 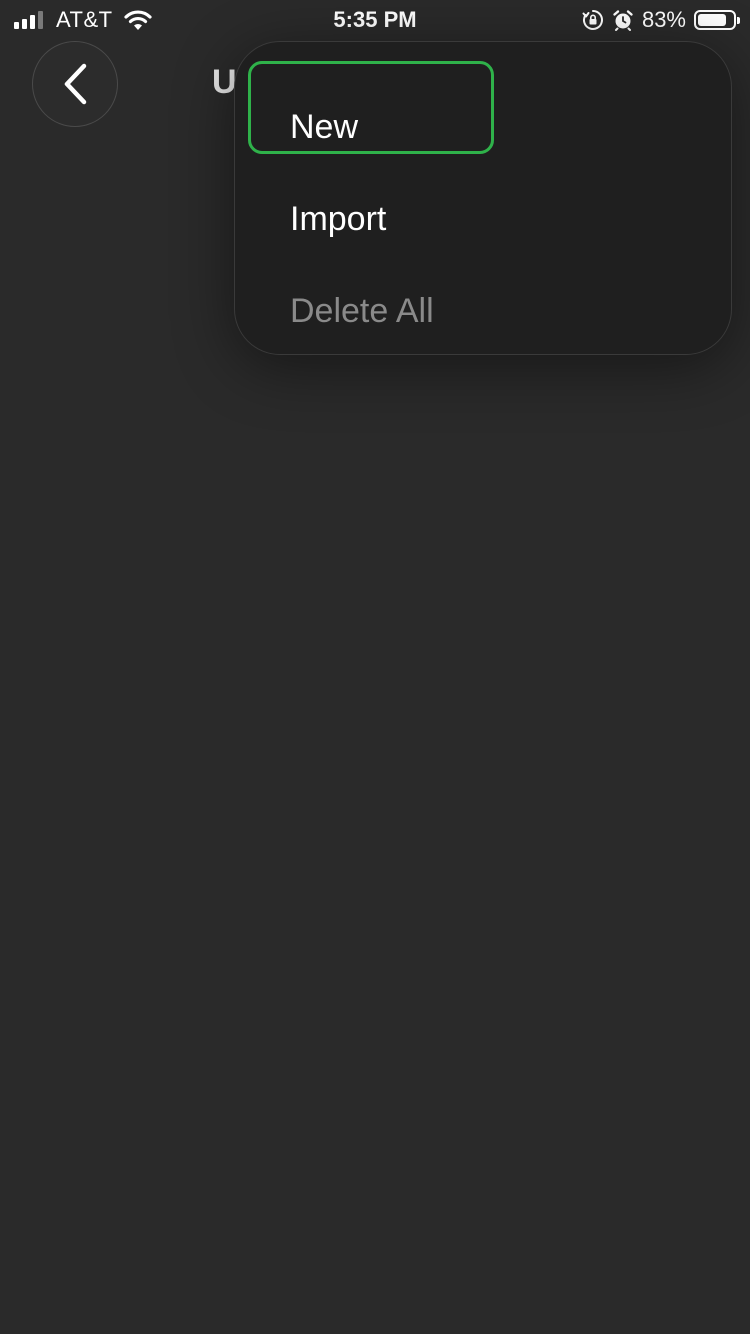 What do you see at coordinates (712, 20) in the screenshot?
I see `battery-fill` at bounding box center [712, 20].